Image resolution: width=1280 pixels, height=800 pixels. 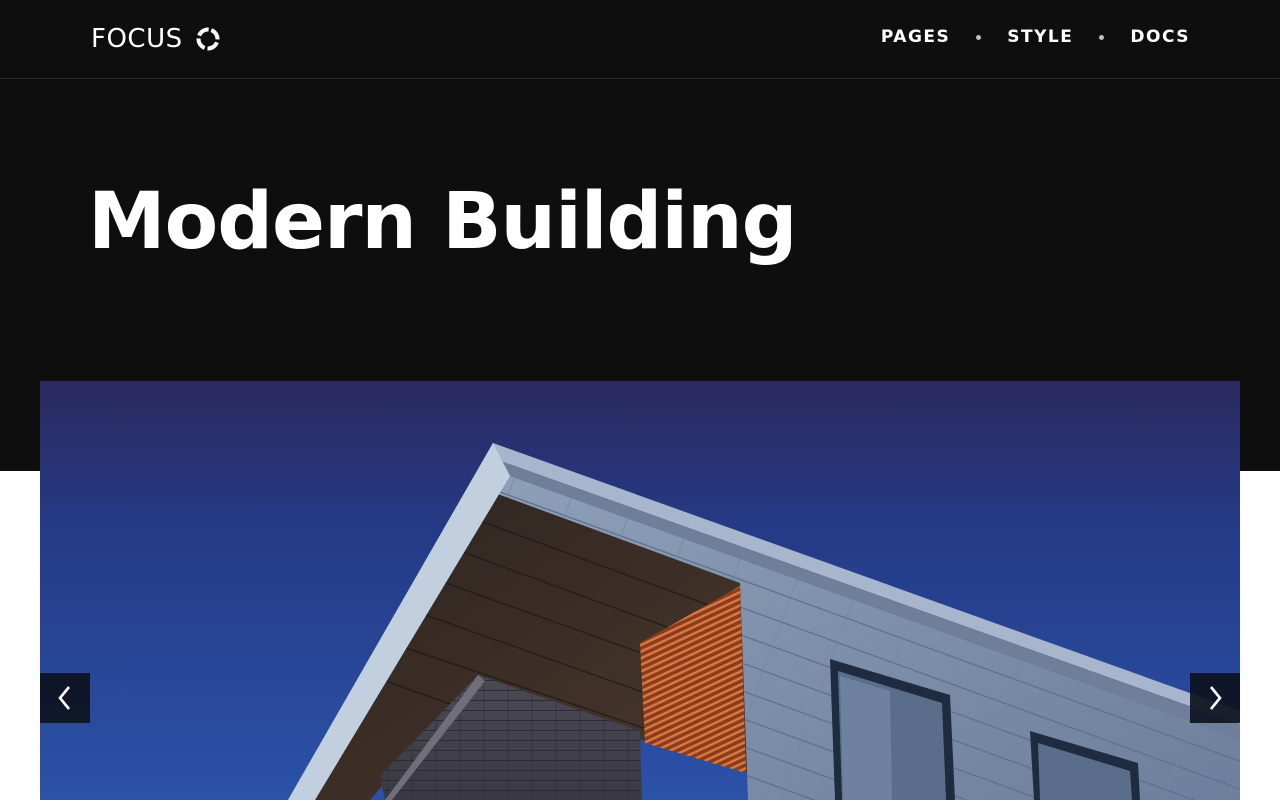 I want to click on ring-icon, so click(x=208, y=39).